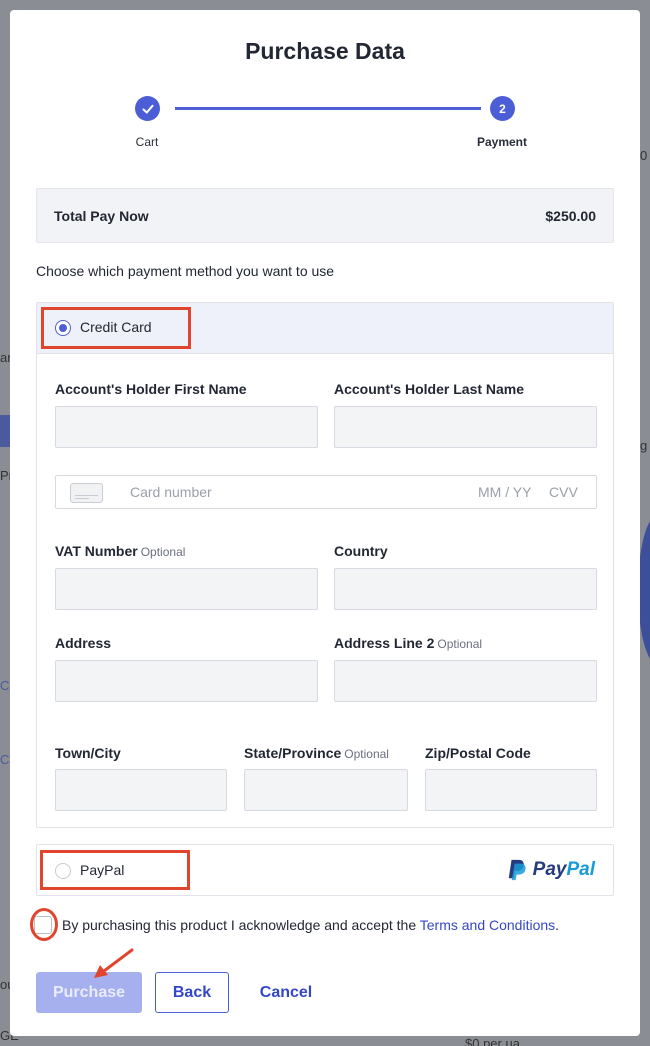  I want to click on total-amount: $250.00, so click(570, 215).